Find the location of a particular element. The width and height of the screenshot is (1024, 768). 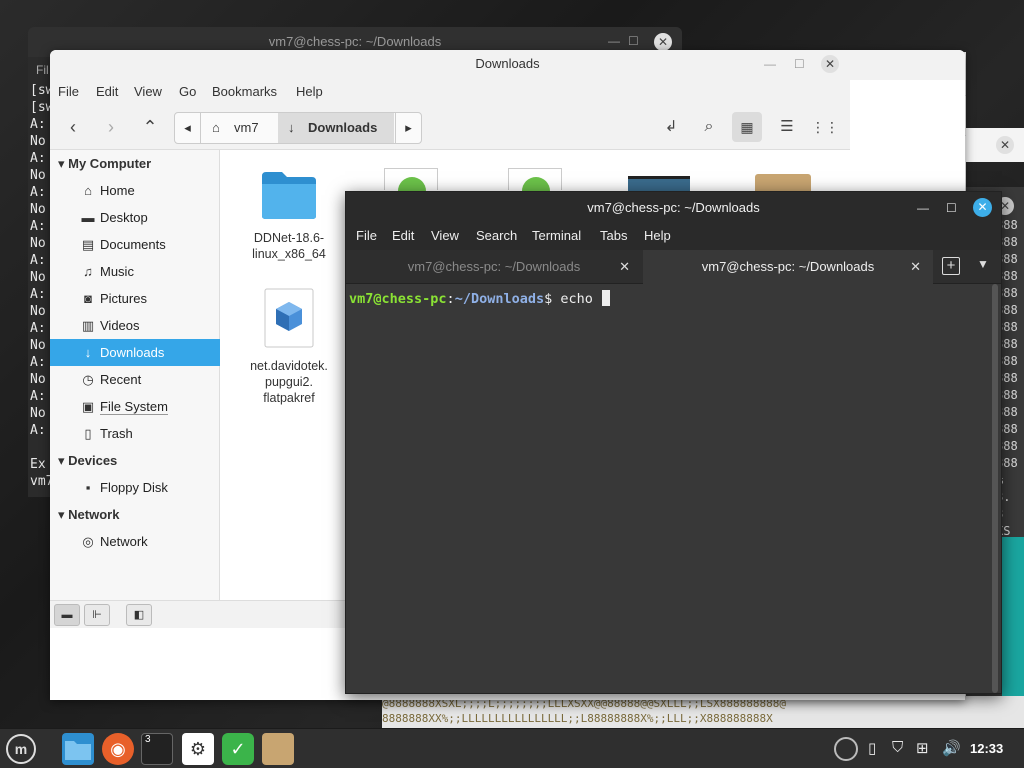

home-icon: ⌂ is located at coordinates (216, 127).